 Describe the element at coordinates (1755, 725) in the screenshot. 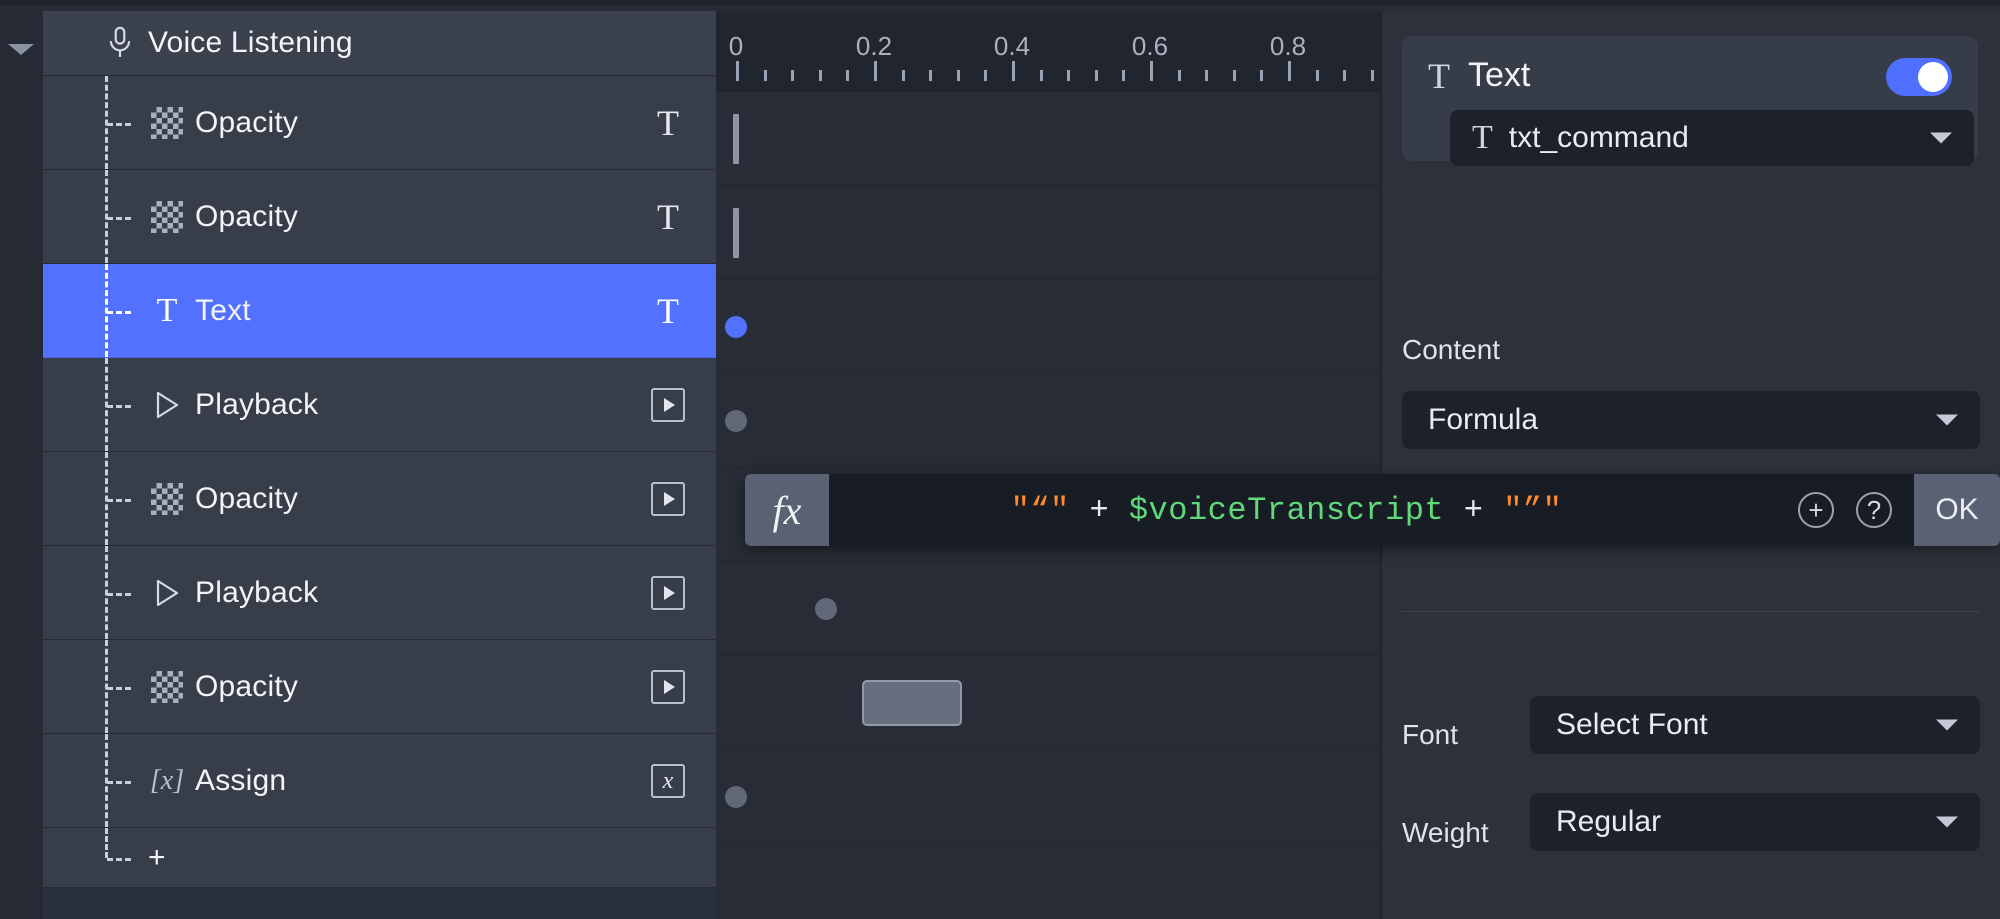

I see `font-select: Select Font` at that location.